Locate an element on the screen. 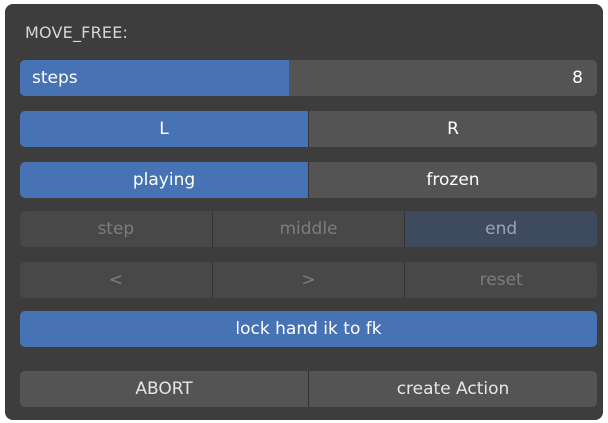 This screenshot has width=608, height=423. mode-toggle-group: playing frozen is located at coordinates (308, 180).